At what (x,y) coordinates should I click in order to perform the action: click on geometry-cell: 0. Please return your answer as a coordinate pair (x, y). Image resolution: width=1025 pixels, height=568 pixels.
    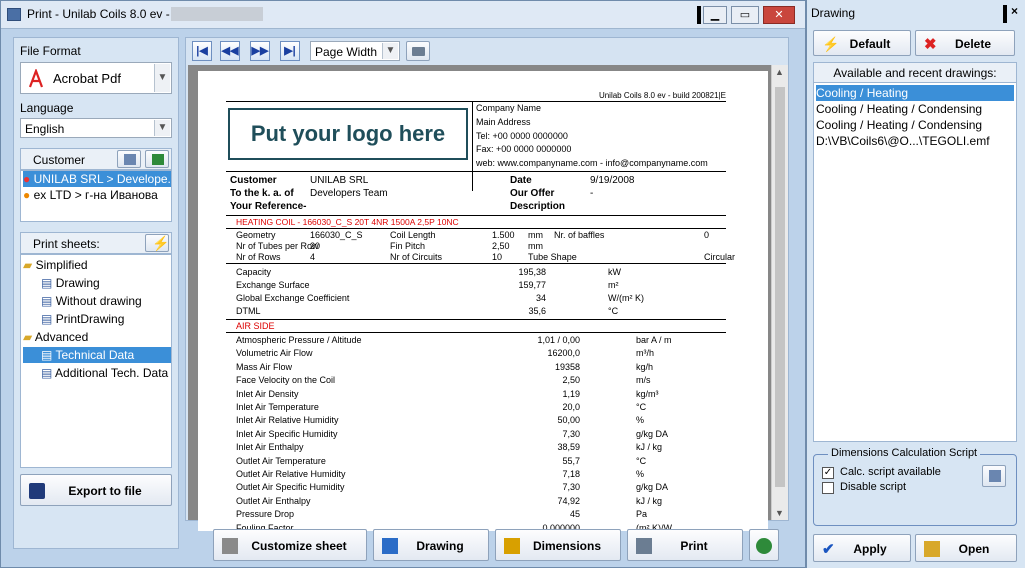
    Looking at the image, I should click on (707, 235).